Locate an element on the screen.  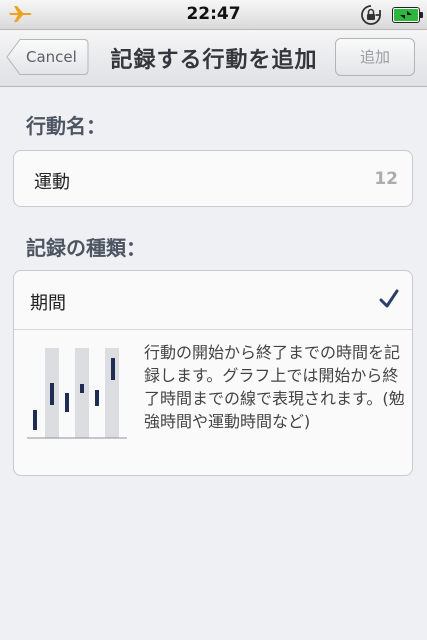
record-type-value: 期間 is located at coordinates (48, 303).